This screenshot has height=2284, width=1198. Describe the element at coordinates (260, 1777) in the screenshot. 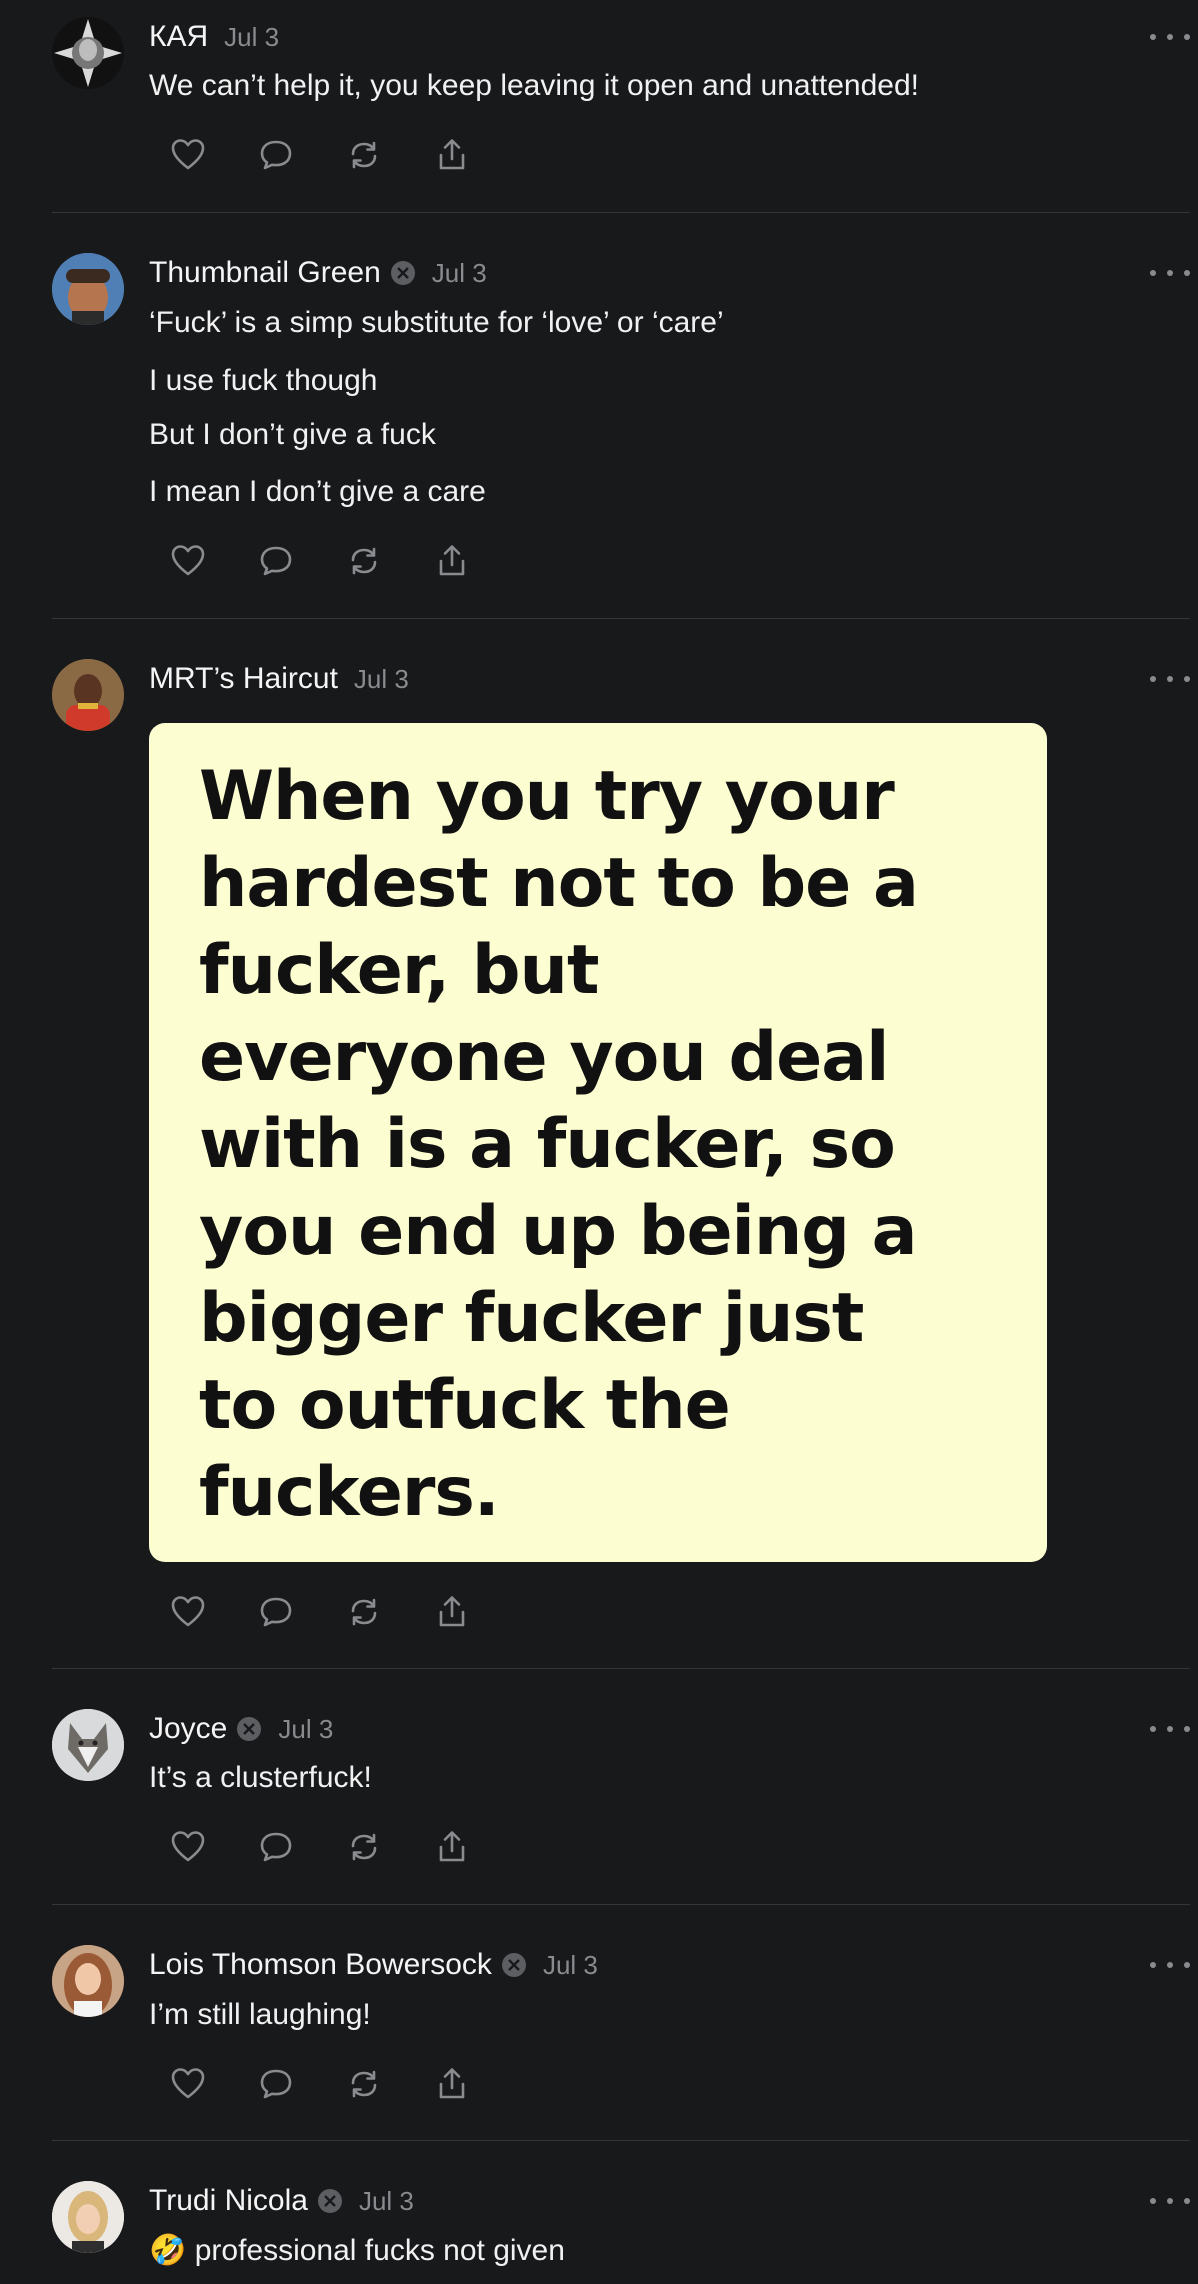

I see `post-text: It’s a clusterfuck!` at that location.